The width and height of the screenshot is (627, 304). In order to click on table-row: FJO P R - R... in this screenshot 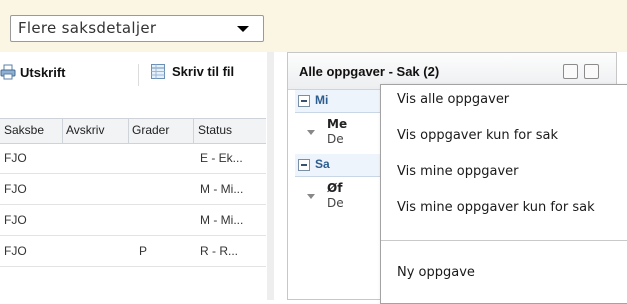, I will do `click(133, 251)`.